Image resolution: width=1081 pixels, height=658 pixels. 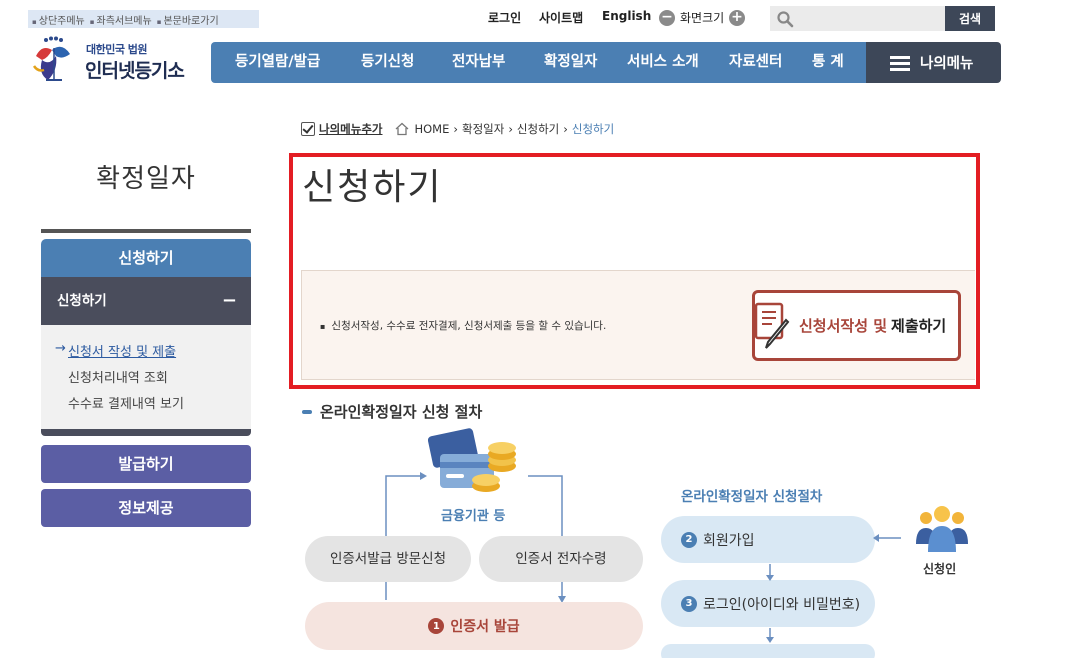 I want to click on step-2-join: 2 회원가입, so click(x=768, y=539).